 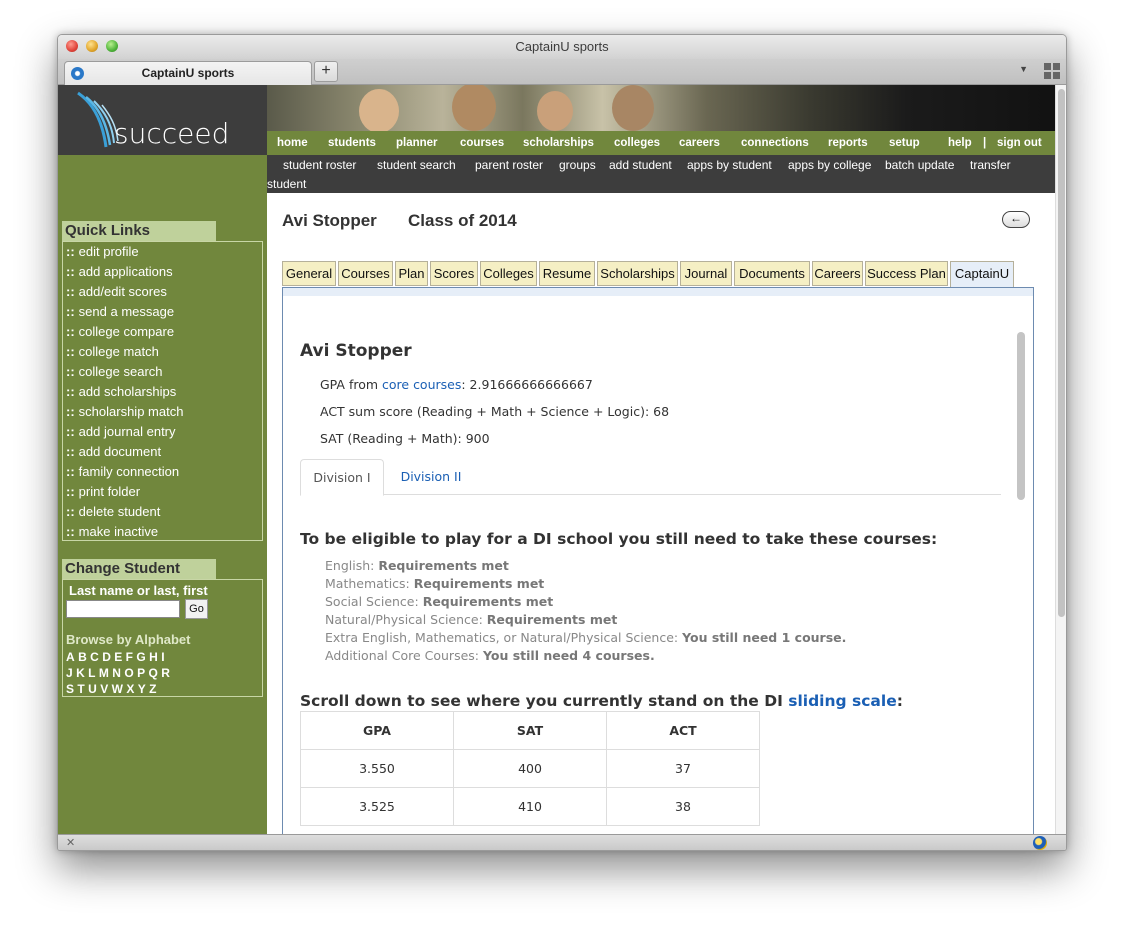 I want to click on alphabet-letter-link: Y, so click(x=142, y=689).